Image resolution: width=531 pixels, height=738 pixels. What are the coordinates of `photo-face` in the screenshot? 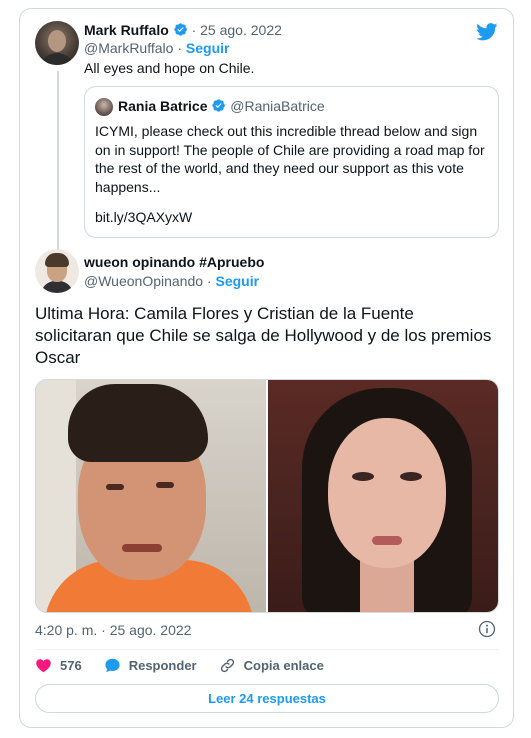 It's located at (387, 493).